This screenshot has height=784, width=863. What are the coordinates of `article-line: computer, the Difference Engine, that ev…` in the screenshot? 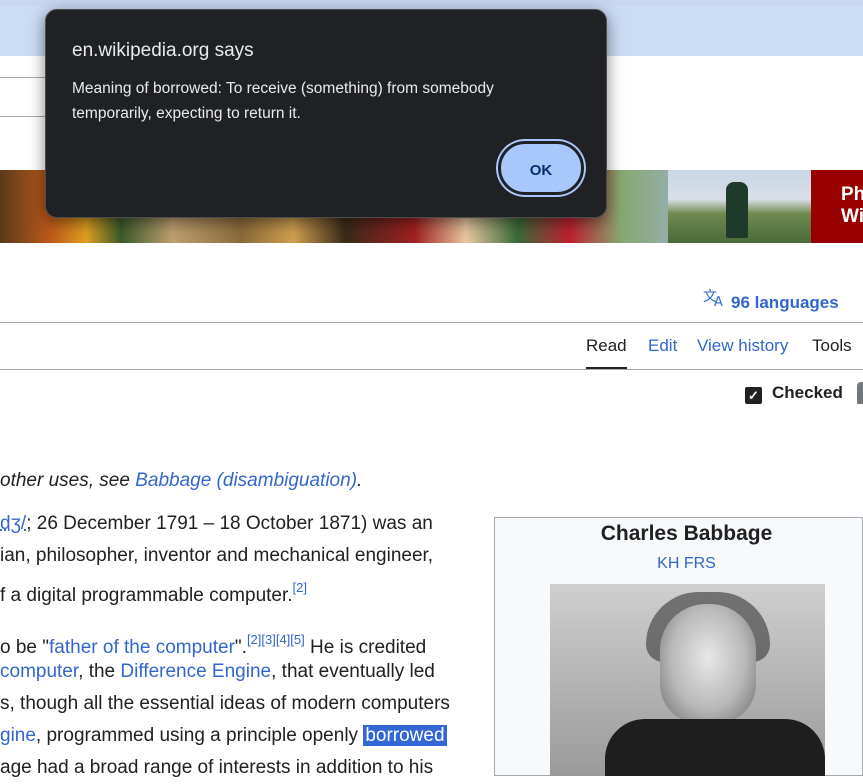 It's located at (217, 672).